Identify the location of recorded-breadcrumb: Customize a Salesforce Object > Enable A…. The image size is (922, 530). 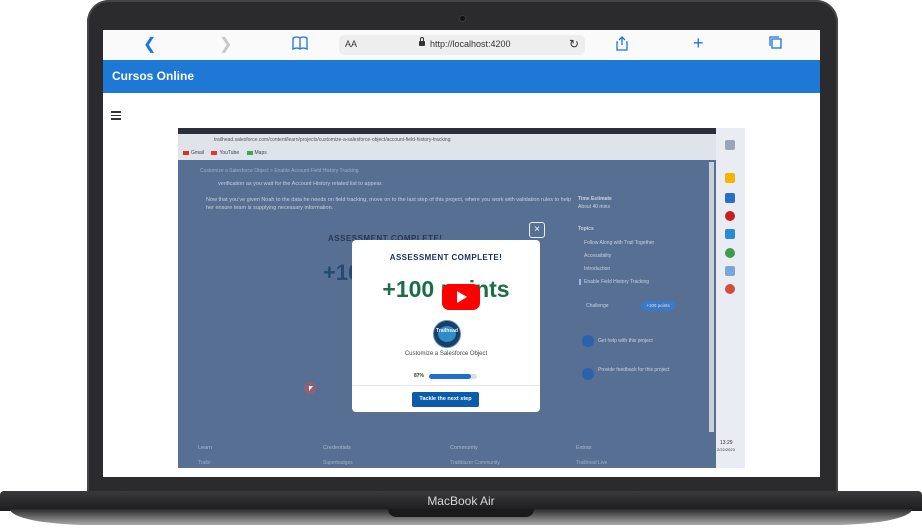
(279, 171).